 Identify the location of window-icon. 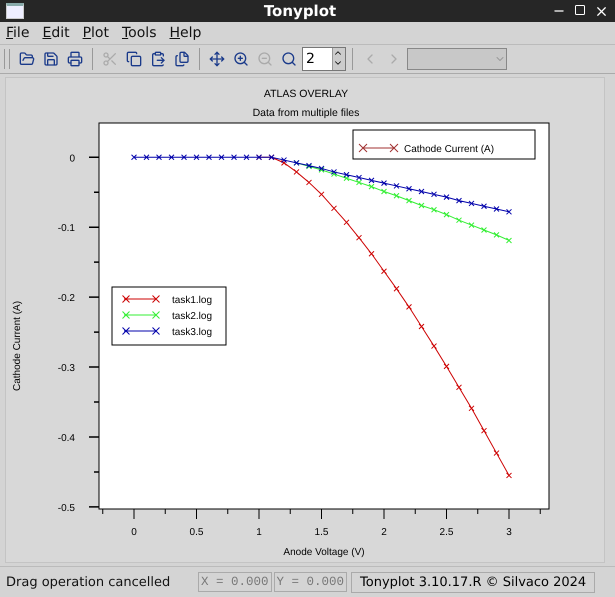
(15, 11).